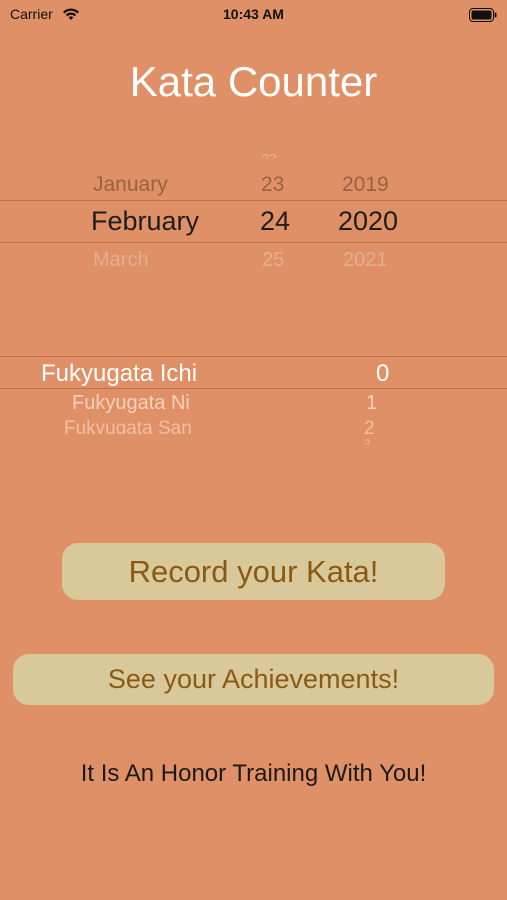  What do you see at coordinates (275, 221) in the screenshot?
I see `day-option-selected: 24` at bounding box center [275, 221].